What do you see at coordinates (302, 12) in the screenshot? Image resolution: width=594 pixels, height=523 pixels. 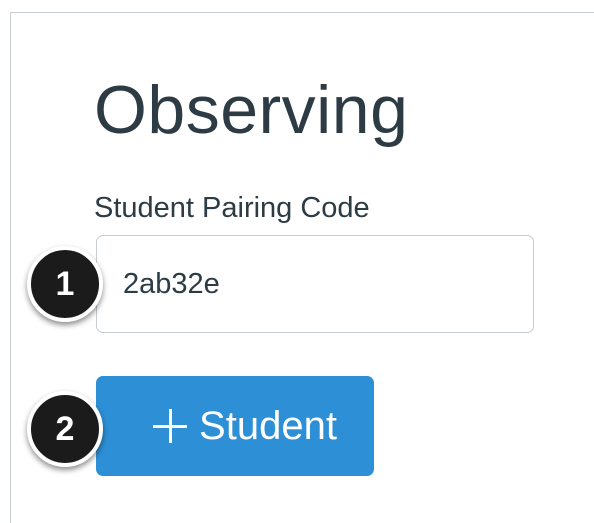 I see `panel-top-border` at bounding box center [302, 12].